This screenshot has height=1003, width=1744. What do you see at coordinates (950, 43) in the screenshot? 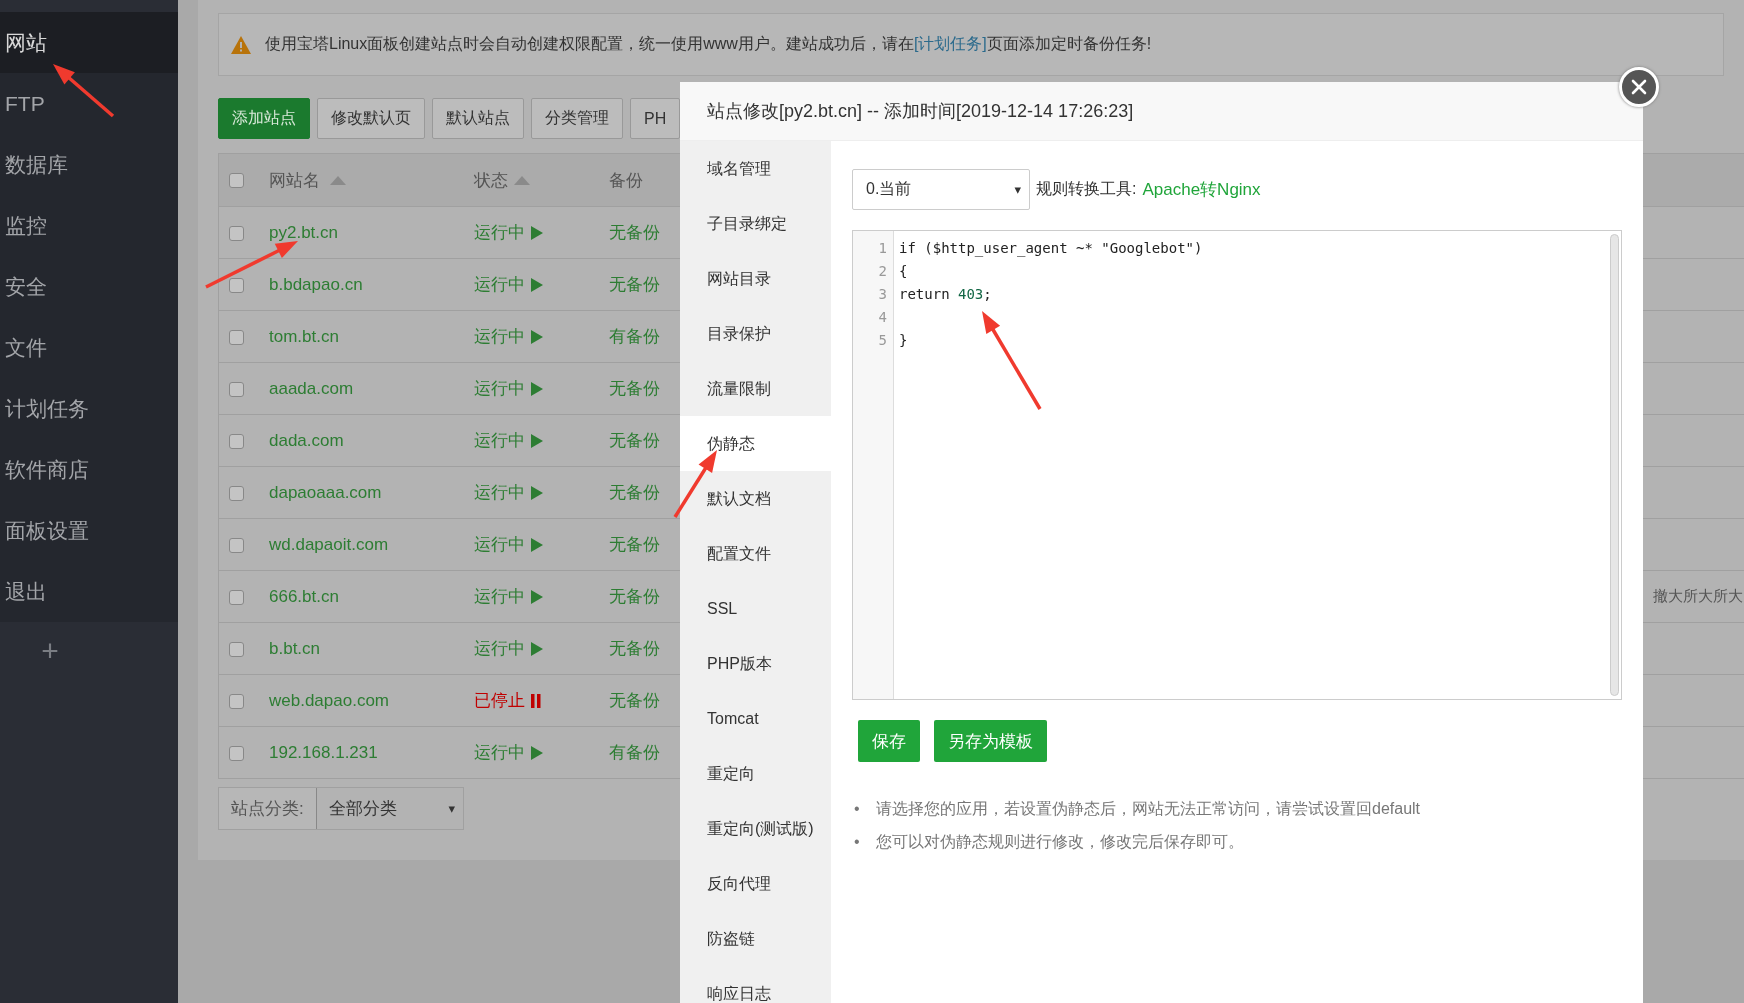
I see `task-link: [计划任务]` at bounding box center [950, 43].